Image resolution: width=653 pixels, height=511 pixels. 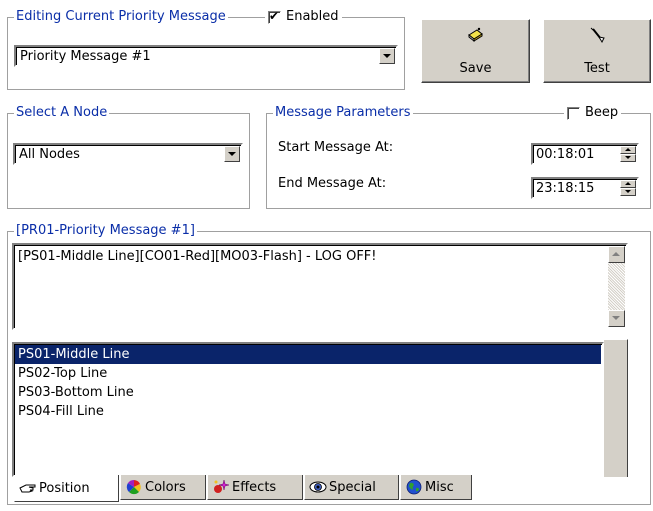 What do you see at coordinates (308, 392) in the screenshot?
I see `list-item: PS03-Bottom Line` at bounding box center [308, 392].